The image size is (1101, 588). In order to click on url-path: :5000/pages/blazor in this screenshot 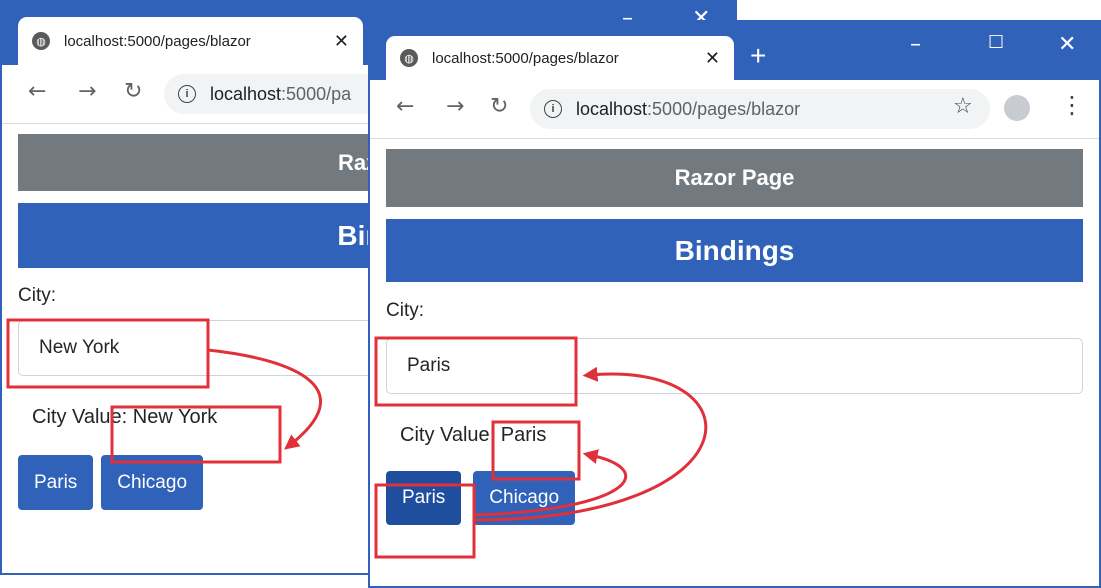, I will do `click(724, 108)`.